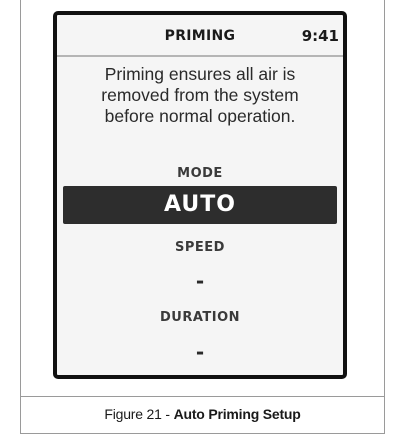  I want to click on figure-caption: Figure 21 - Auto Priming Setup, so click(202, 414).